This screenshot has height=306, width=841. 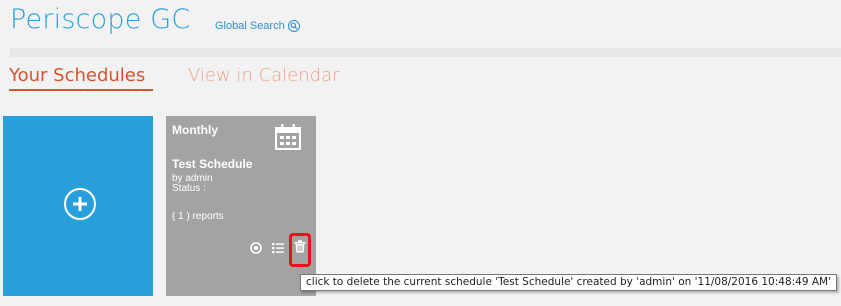 I want to click on app-title: Periscope GC, so click(x=100, y=19).